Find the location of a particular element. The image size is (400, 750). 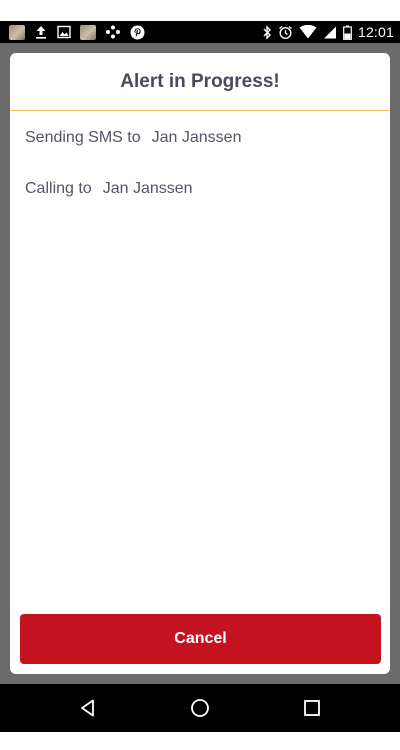

bottom-strip is located at coordinates (200, 741).